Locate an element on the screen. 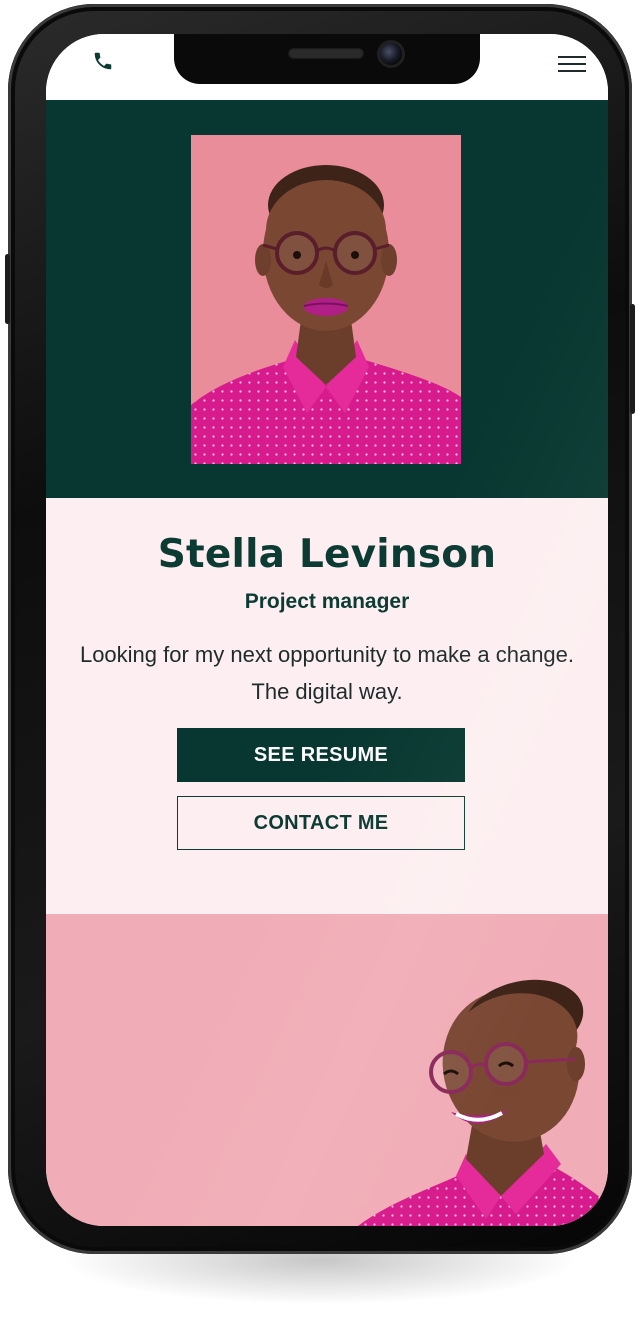 The image size is (638, 1343). profile-portrait-image is located at coordinates (326, 299).